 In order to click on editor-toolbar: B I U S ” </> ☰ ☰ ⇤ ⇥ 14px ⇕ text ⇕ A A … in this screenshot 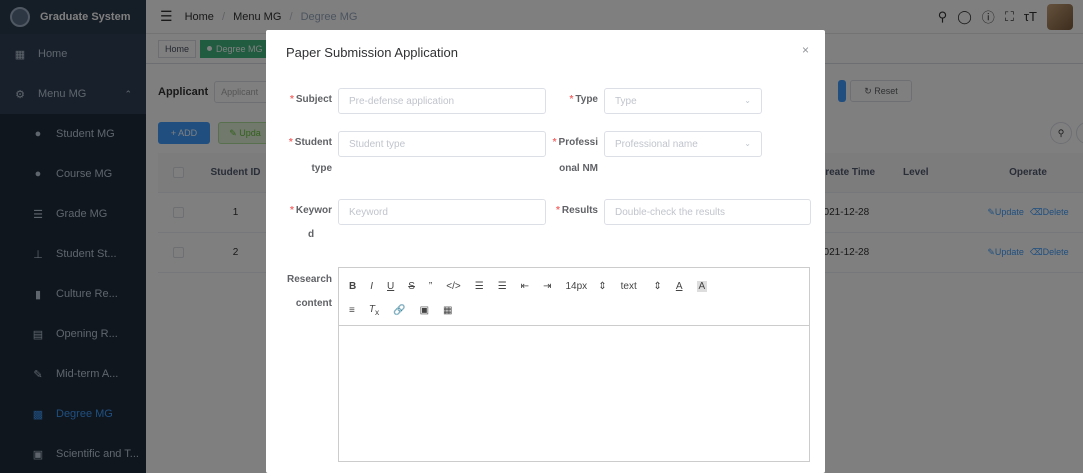, I will do `click(574, 297)`.